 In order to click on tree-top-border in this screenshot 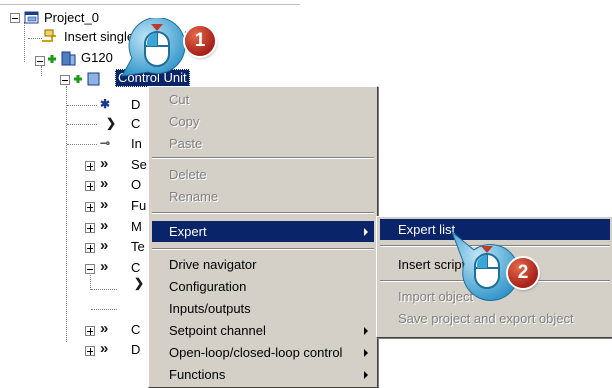, I will do `click(150, 4)`.